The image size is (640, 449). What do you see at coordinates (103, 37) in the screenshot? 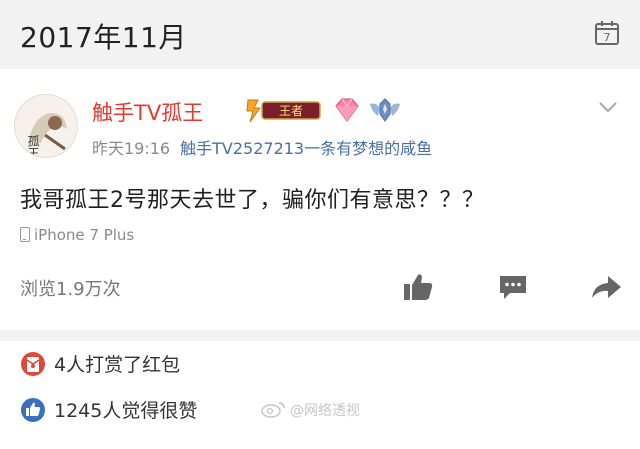
I see `month-title: 2017年11月` at bounding box center [103, 37].